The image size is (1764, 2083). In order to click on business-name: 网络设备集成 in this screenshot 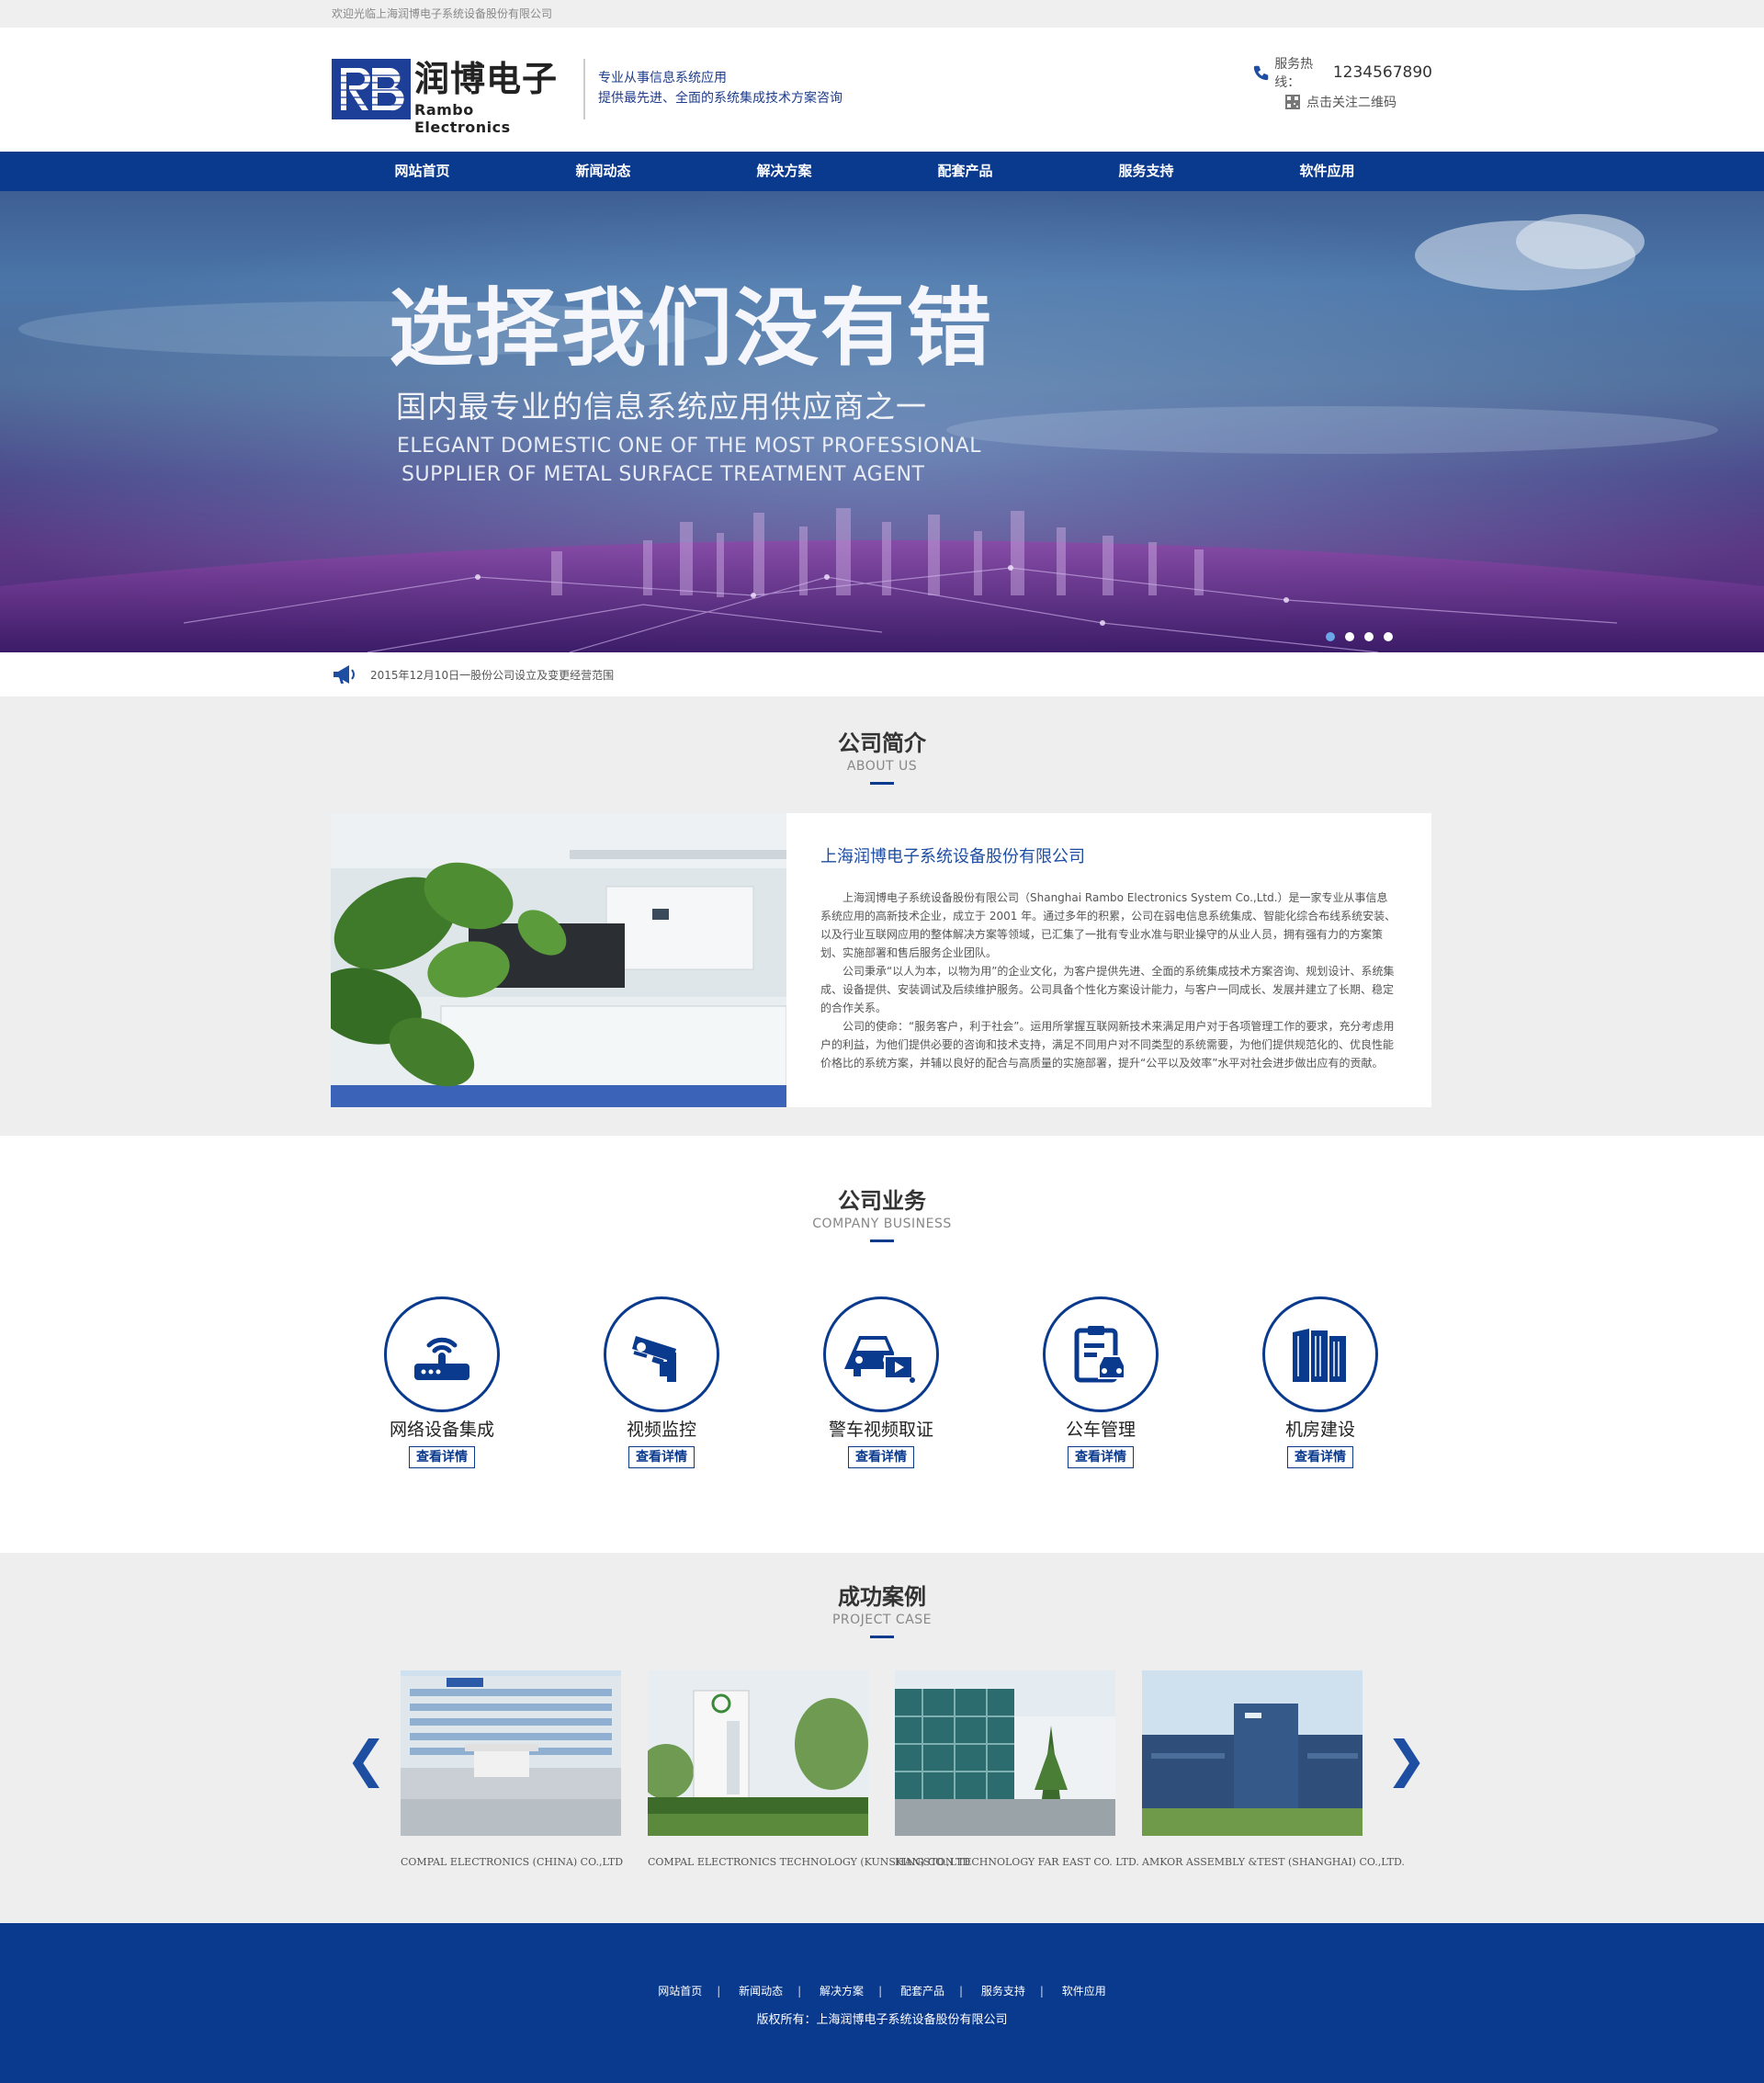, I will do `click(441, 1430)`.